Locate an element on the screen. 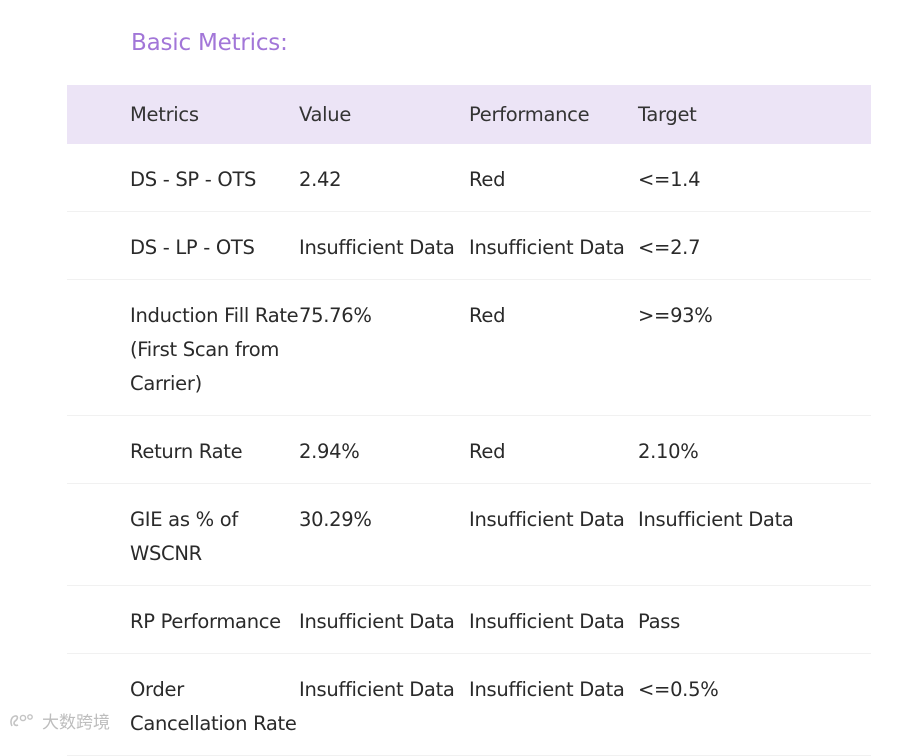 The height and width of the screenshot is (756, 900). header-performance: Performance is located at coordinates (553, 114).